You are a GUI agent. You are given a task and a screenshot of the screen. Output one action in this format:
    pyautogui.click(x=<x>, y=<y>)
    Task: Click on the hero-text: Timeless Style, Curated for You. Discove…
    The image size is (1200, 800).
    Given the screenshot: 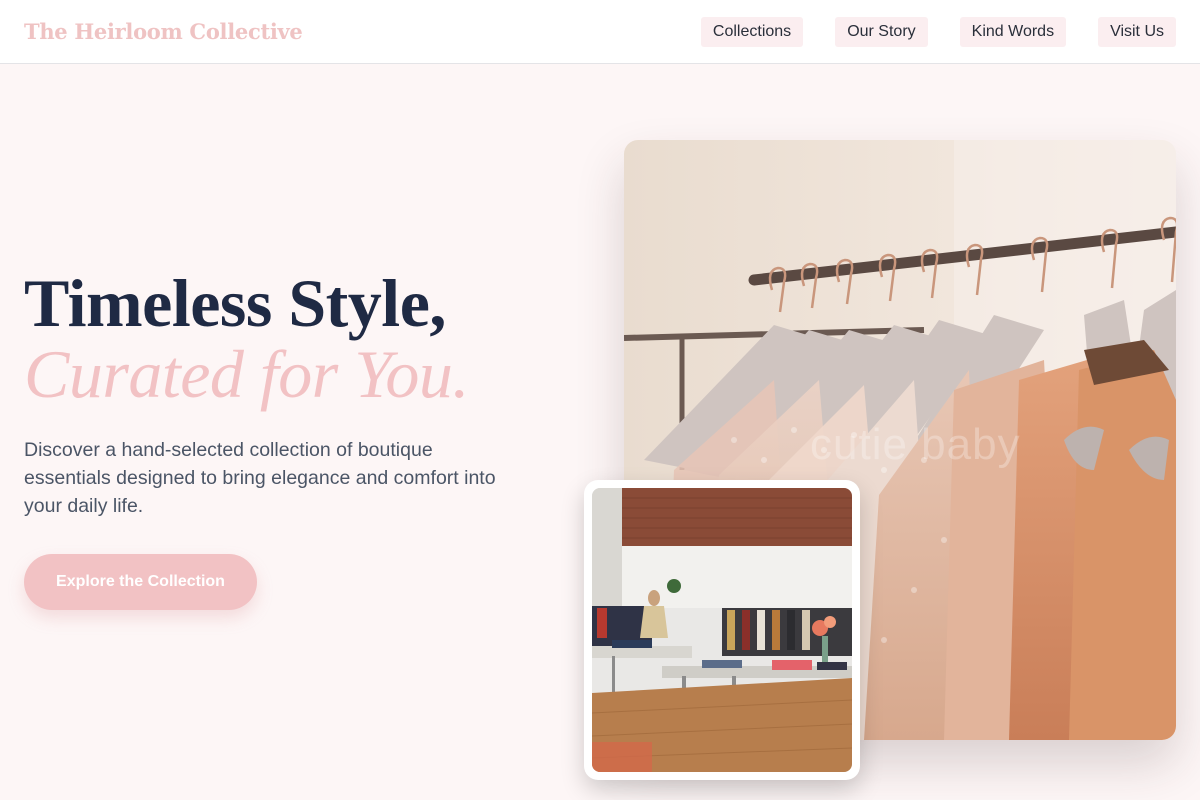 What is the action you would take?
    pyautogui.click(x=284, y=393)
    